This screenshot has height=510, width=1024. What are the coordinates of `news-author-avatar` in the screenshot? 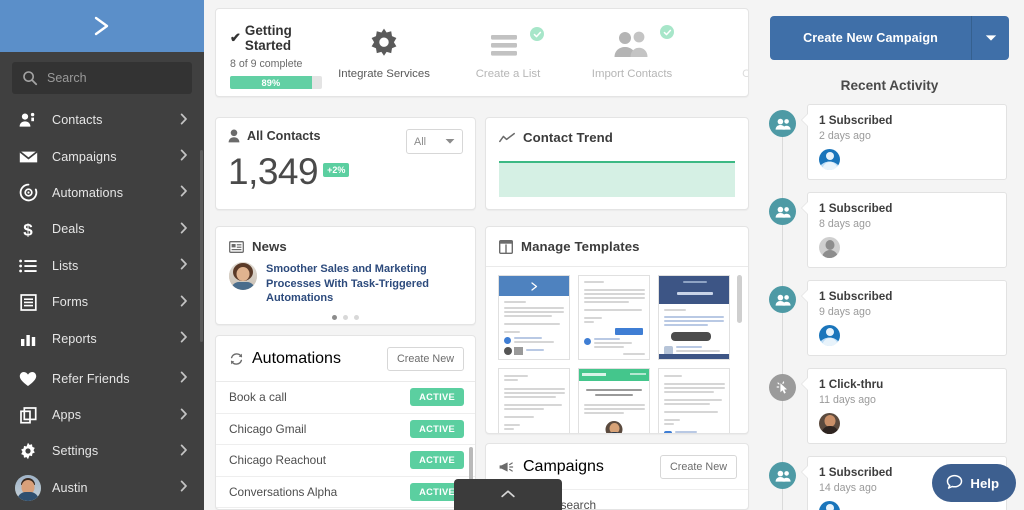 It's located at (243, 276).